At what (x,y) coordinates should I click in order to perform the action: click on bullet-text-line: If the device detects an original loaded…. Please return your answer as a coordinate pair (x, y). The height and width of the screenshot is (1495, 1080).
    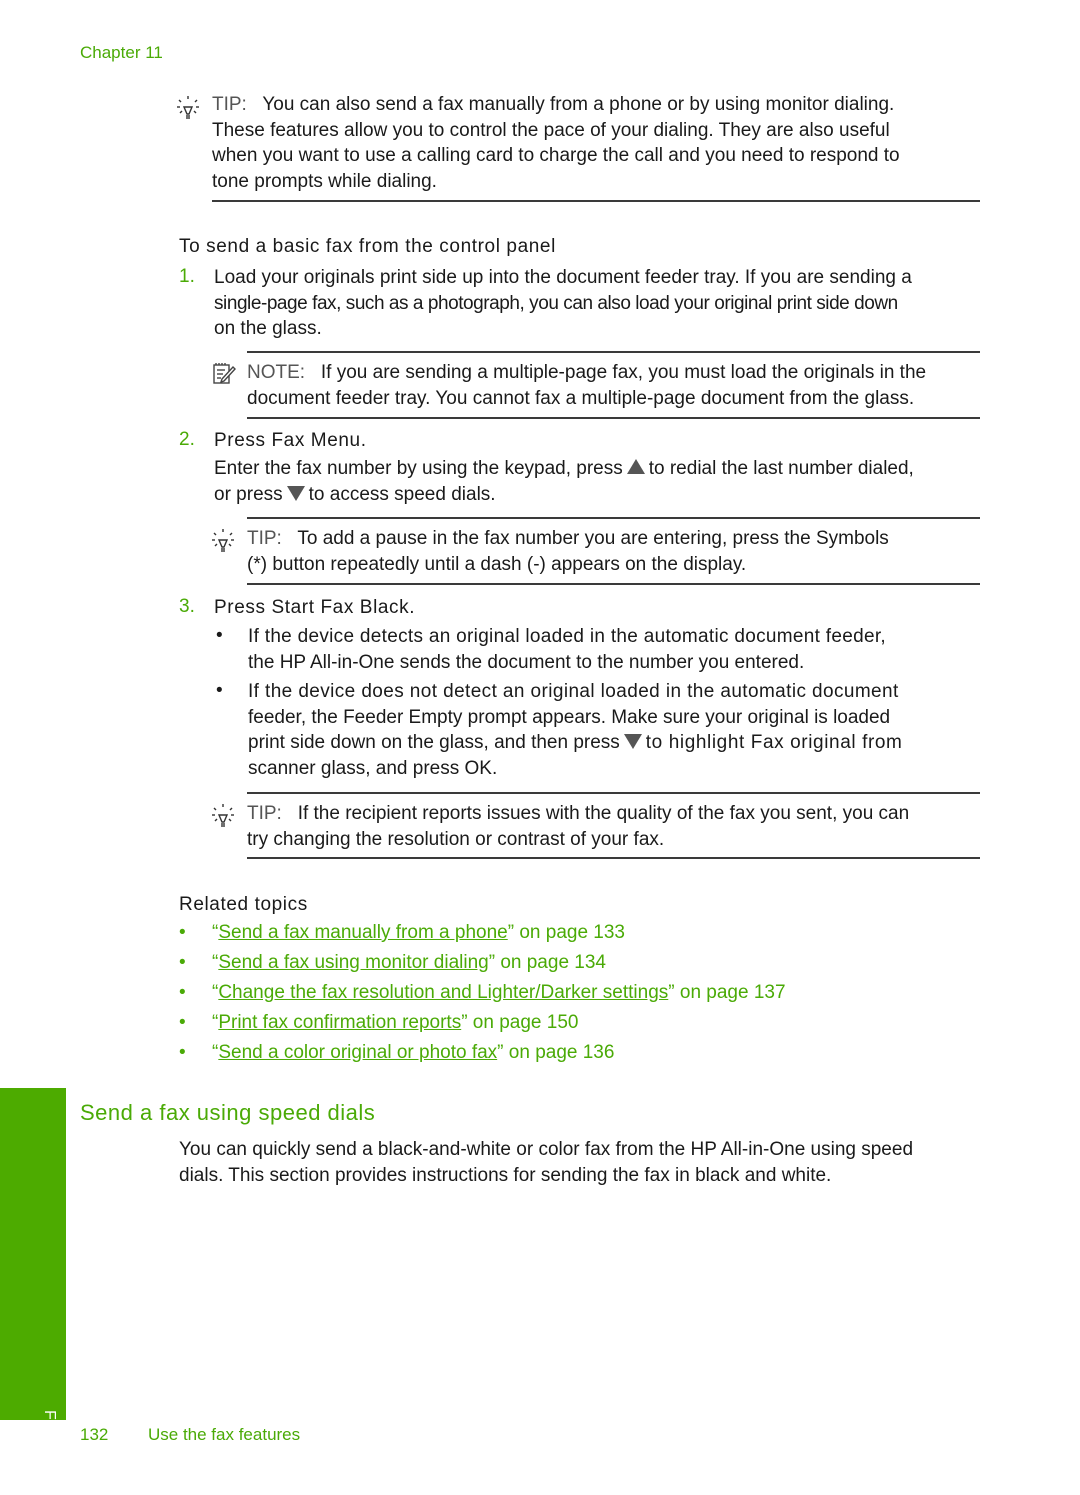
    Looking at the image, I should click on (567, 636).